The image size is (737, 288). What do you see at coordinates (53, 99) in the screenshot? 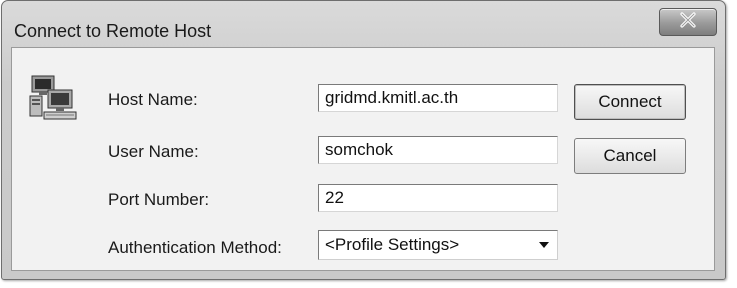
I see `network-computers-icon` at bounding box center [53, 99].